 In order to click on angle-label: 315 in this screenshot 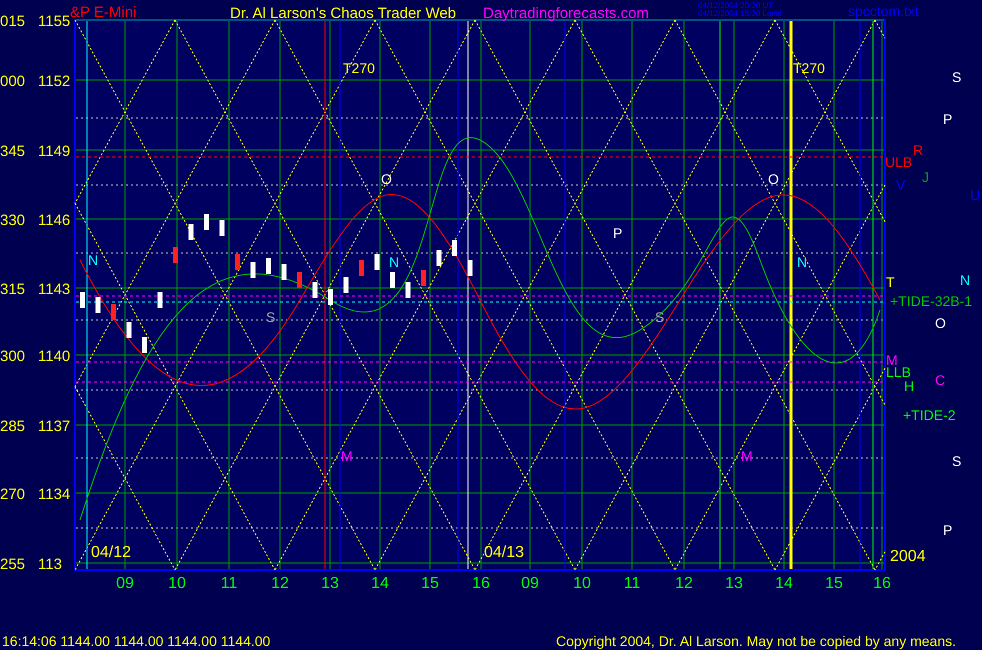, I will do `click(13, 289)`.